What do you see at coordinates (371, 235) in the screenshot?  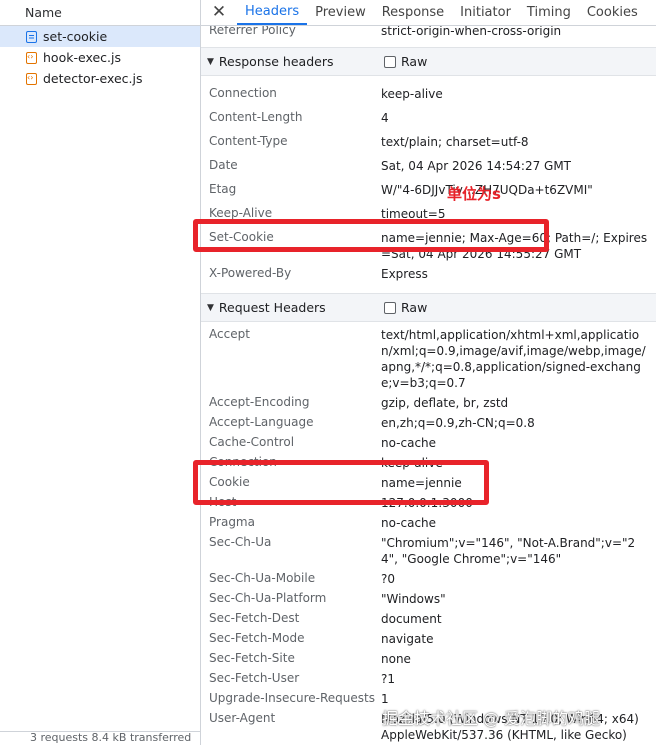 I see `highlight-box-set-cookie` at bounding box center [371, 235].